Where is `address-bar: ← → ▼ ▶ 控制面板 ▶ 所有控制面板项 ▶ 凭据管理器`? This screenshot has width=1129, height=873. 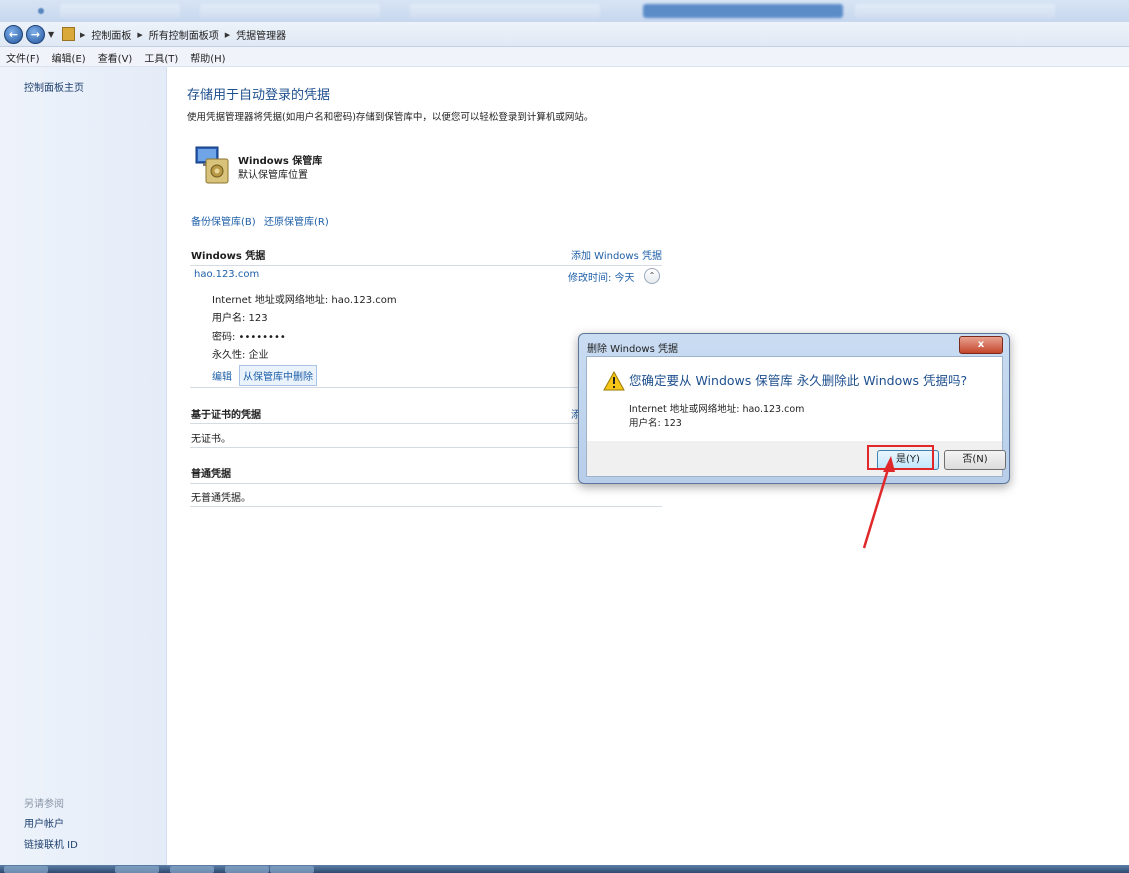 address-bar: ← → ▼ ▶ 控制面板 ▶ 所有控制面板项 ▶ 凭据管理器 is located at coordinates (564, 34).